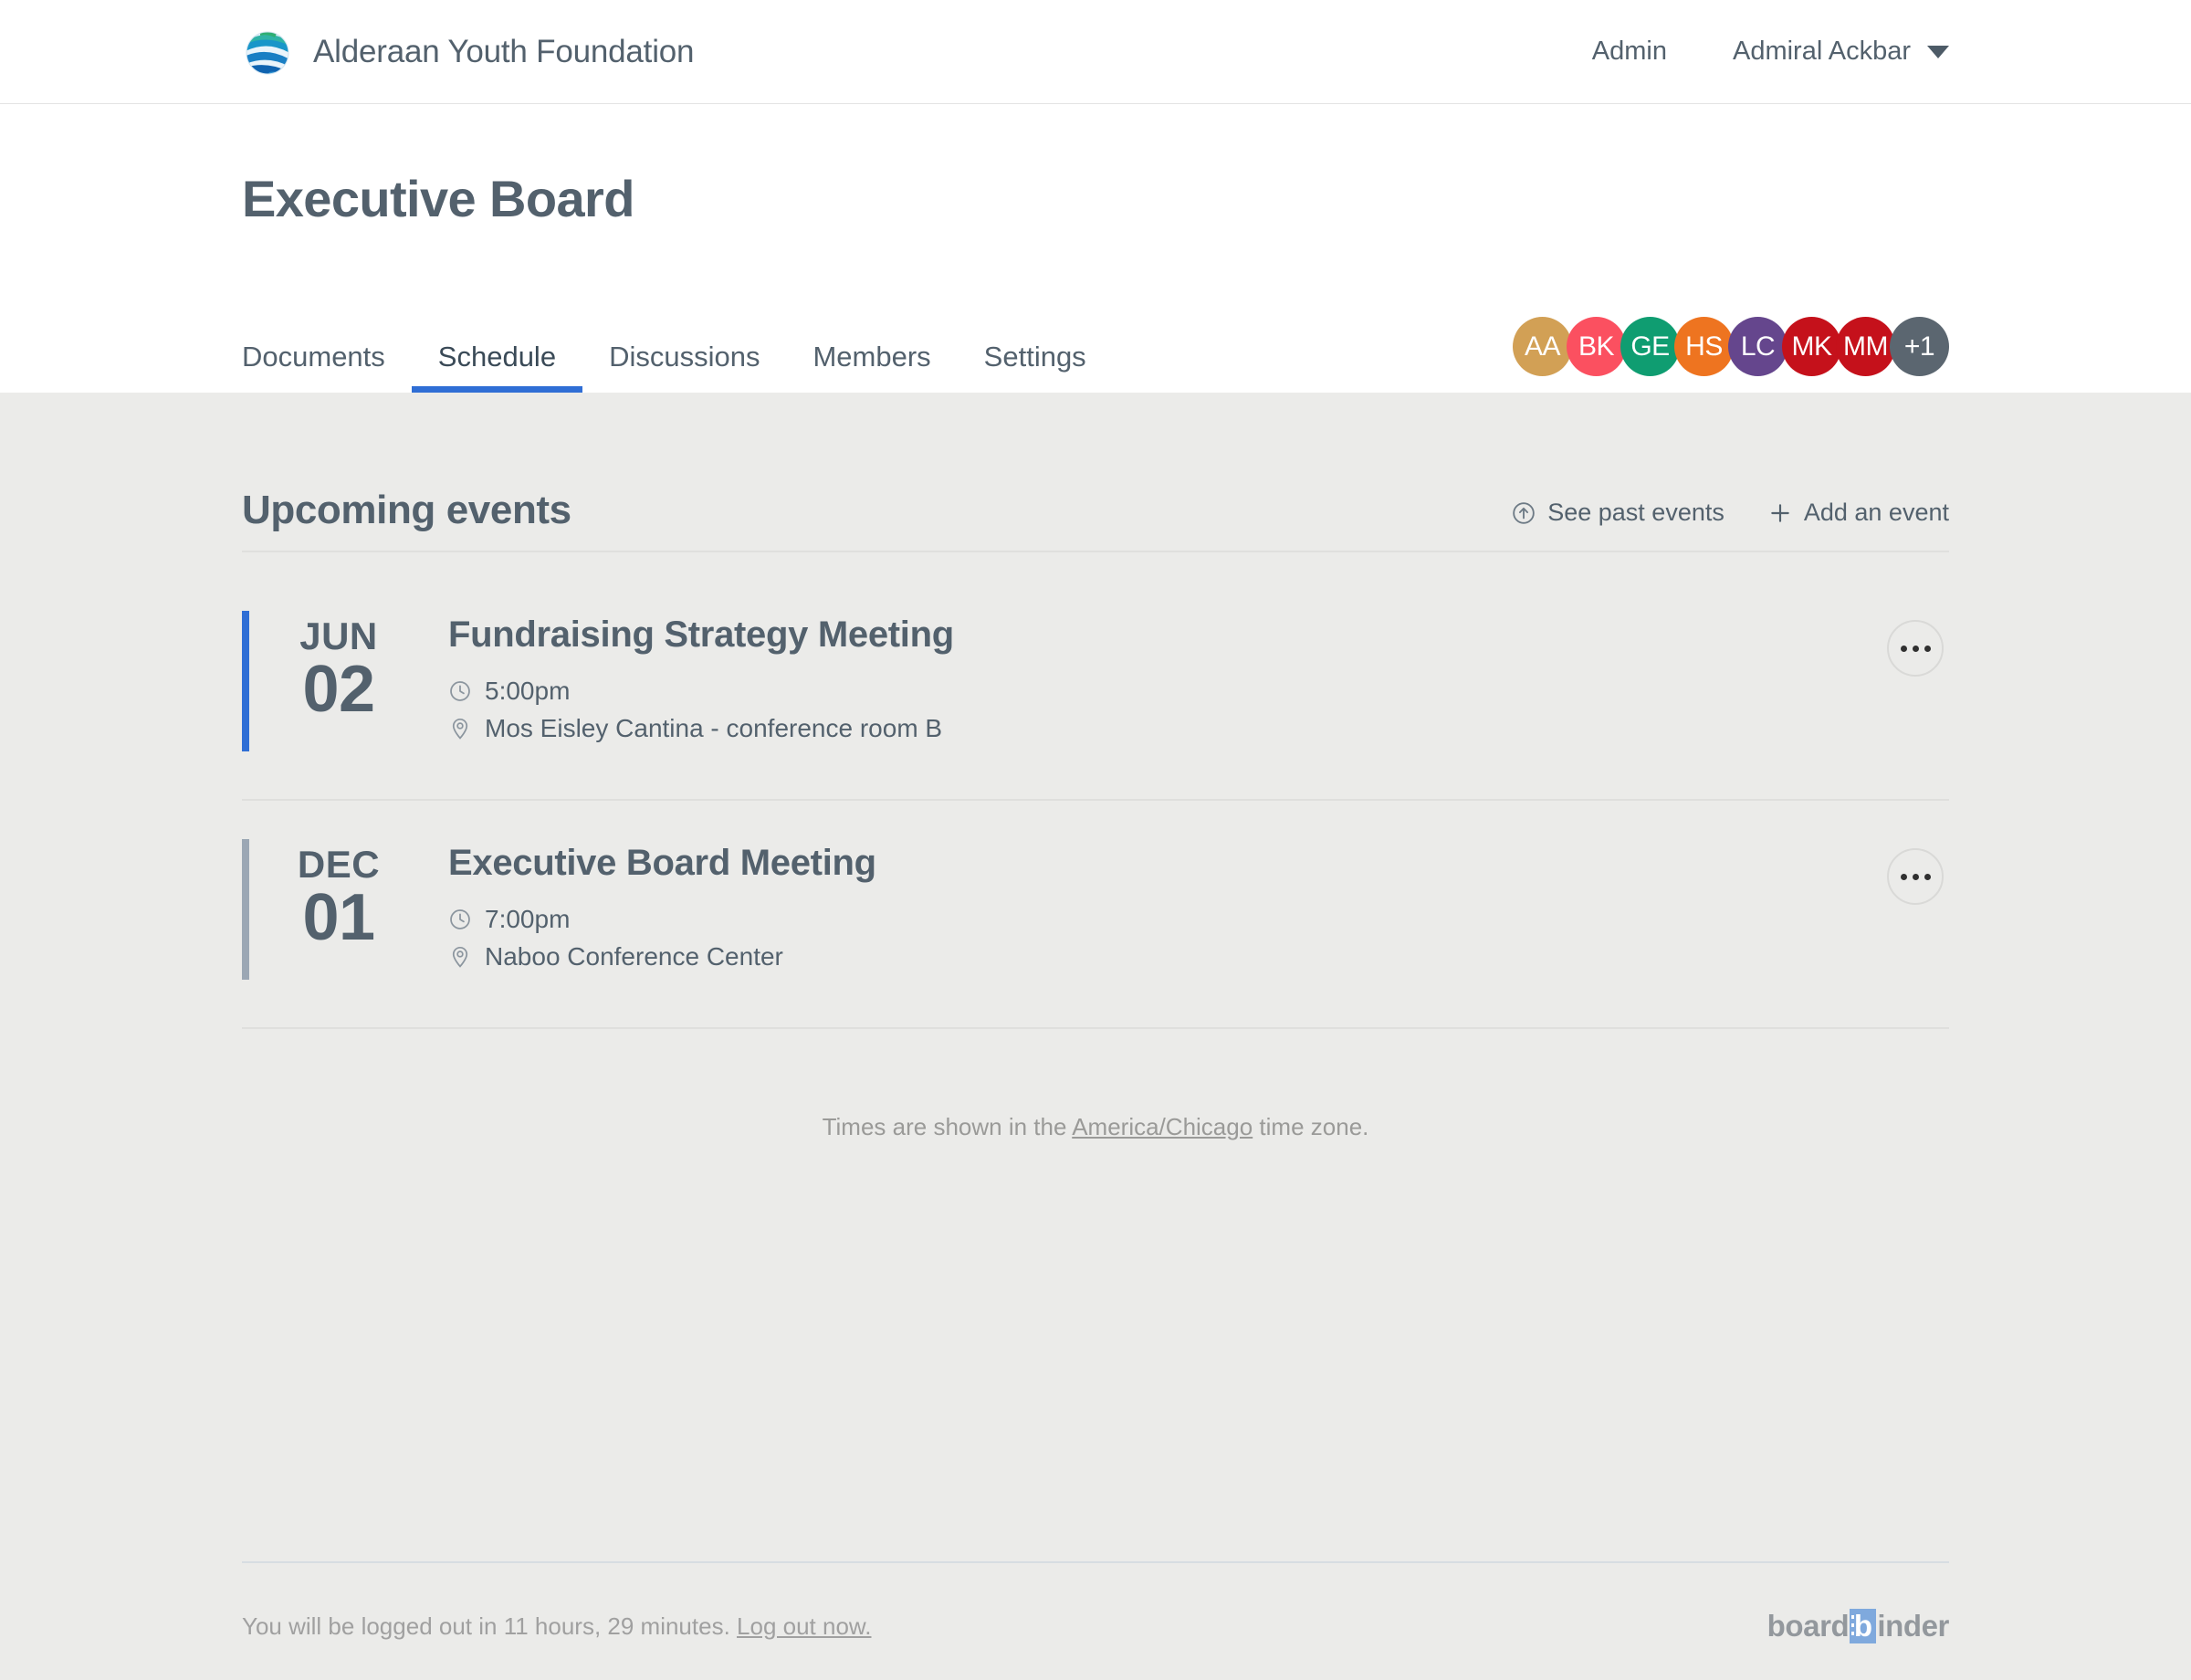 The width and height of the screenshot is (2191, 1680). Describe the element at coordinates (1704, 347) in the screenshot. I see `member-avatar: HS` at that location.